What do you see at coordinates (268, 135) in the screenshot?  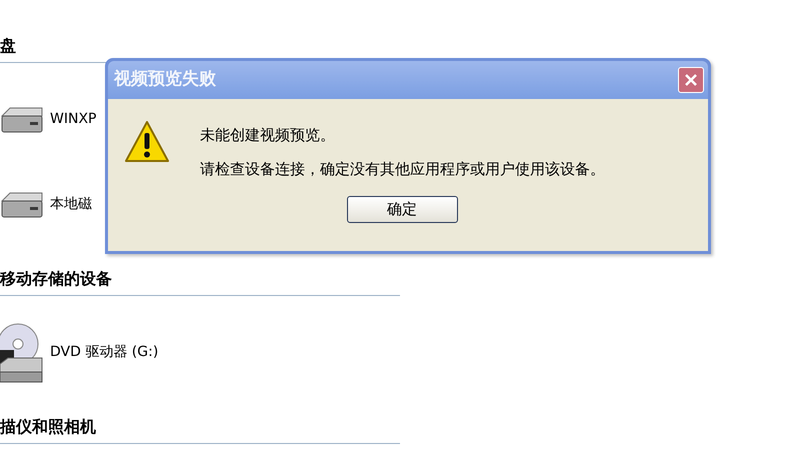 I see `message-text: 未能创建视频预览。` at bounding box center [268, 135].